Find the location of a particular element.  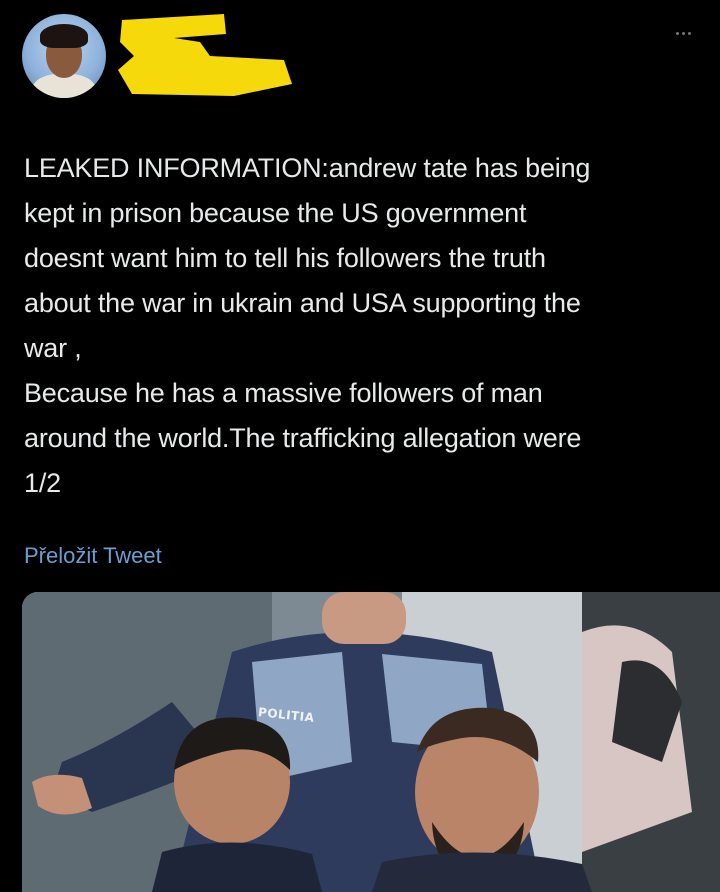

more-horizontal-icon is located at coordinates (688, 33).